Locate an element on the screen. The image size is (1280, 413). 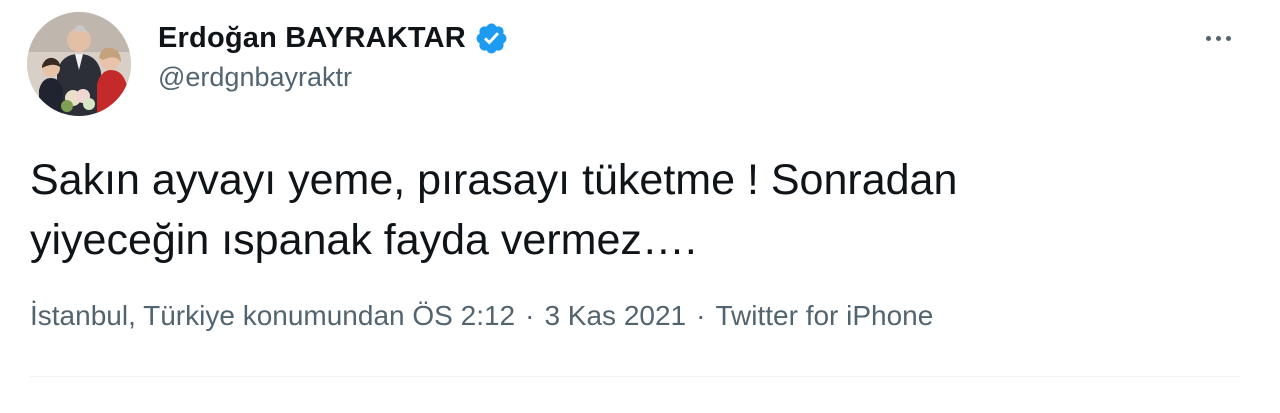
tweet-time-link: ÖS 2:12 is located at coordinates (463, 316).